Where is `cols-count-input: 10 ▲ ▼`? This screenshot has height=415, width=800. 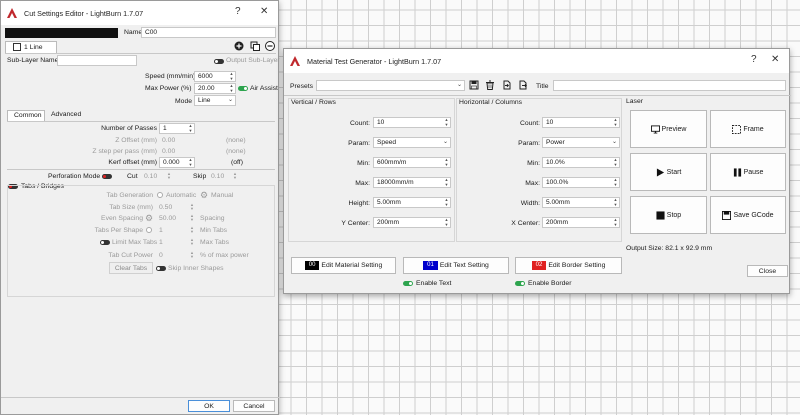
cols-count-input: 10 ▲ ▼ is located at coordinates (581, 122).